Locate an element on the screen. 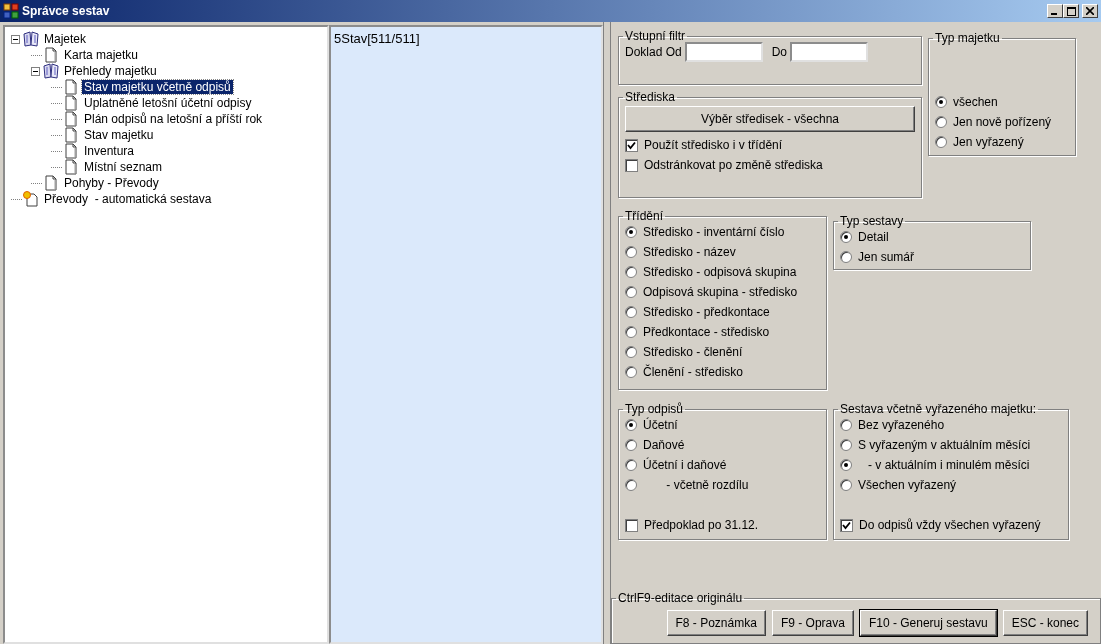 This screenshot has width=1101, height=644. group-title: Typ sestavy is located at coordinates (872, 221).